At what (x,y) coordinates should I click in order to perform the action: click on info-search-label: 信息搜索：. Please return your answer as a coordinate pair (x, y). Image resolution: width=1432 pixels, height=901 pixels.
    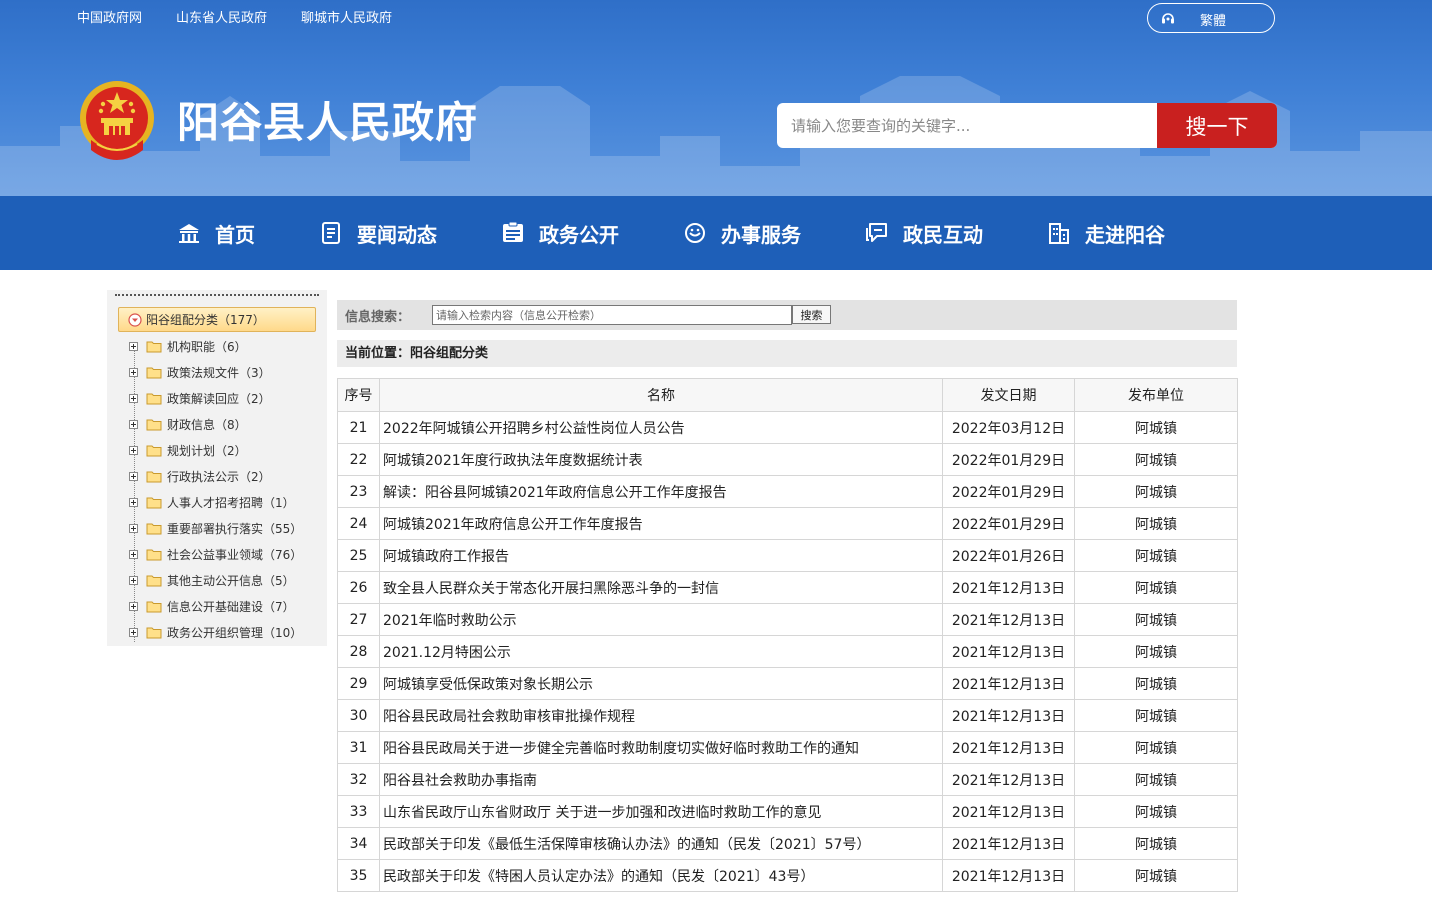
    Looking at the image, I should click on (378, 317).